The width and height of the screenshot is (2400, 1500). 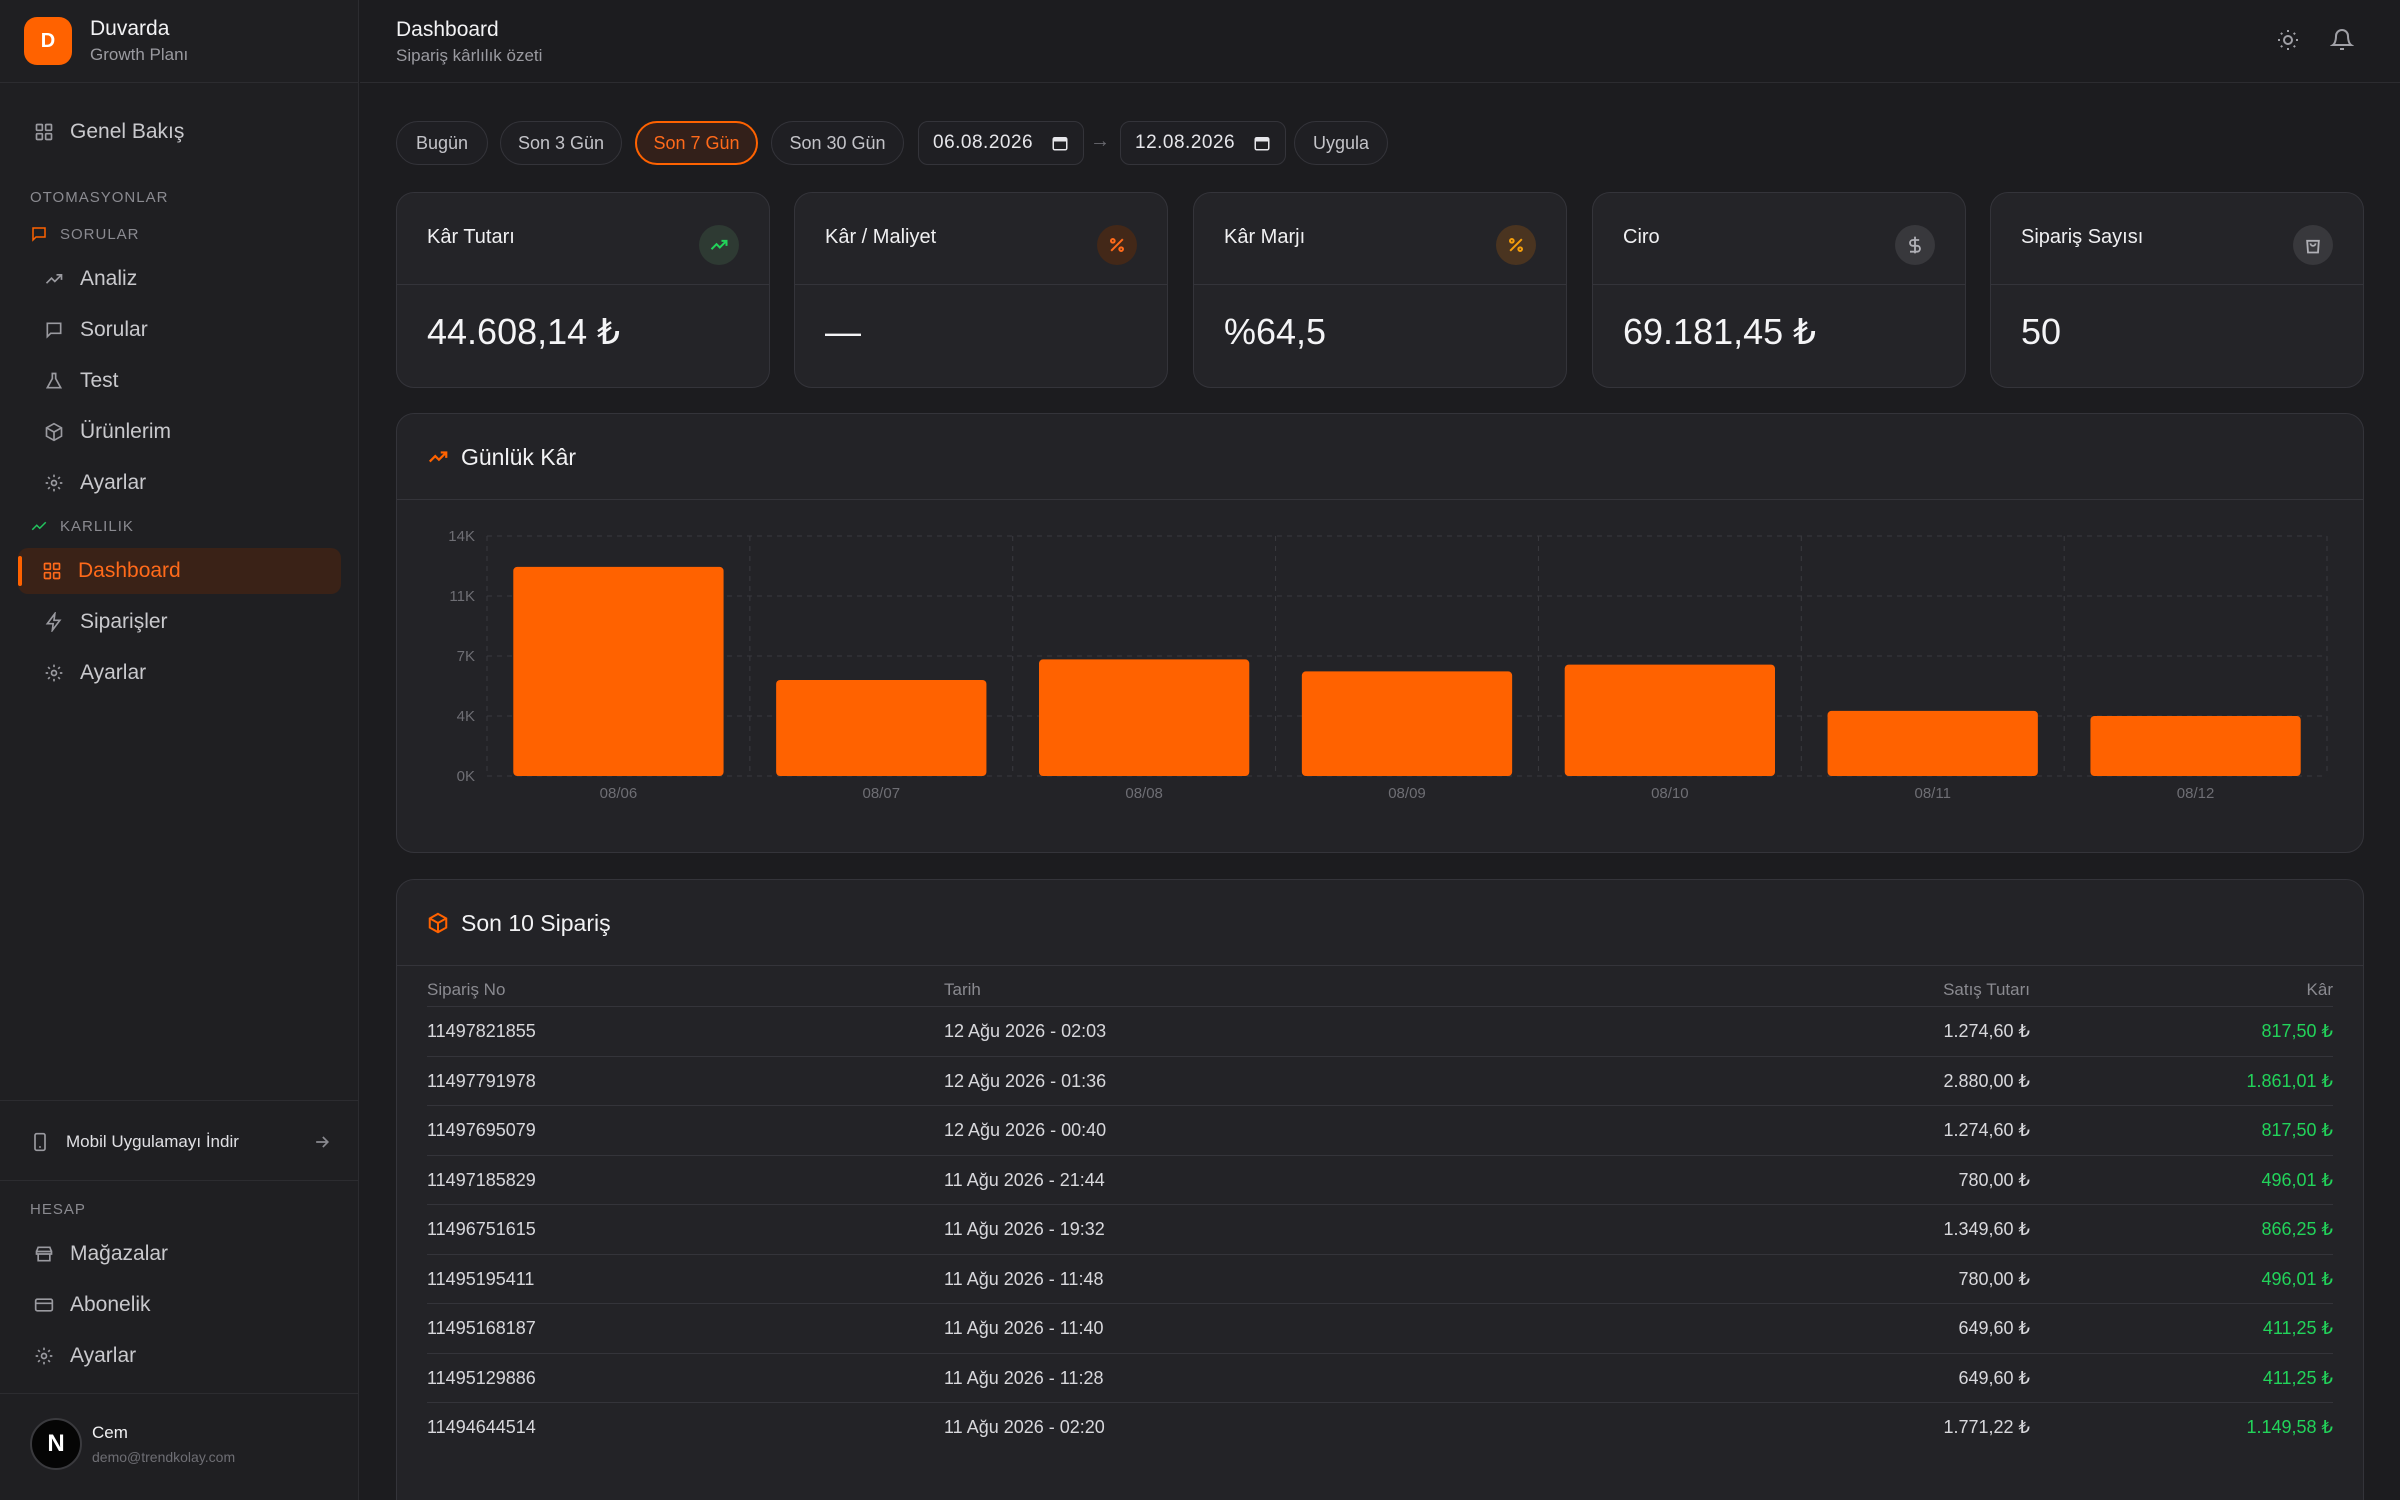 What do you see at coordinates (44, 1254) in the screenshot?
I see `store-icon` at bounding box center [44, 1254].